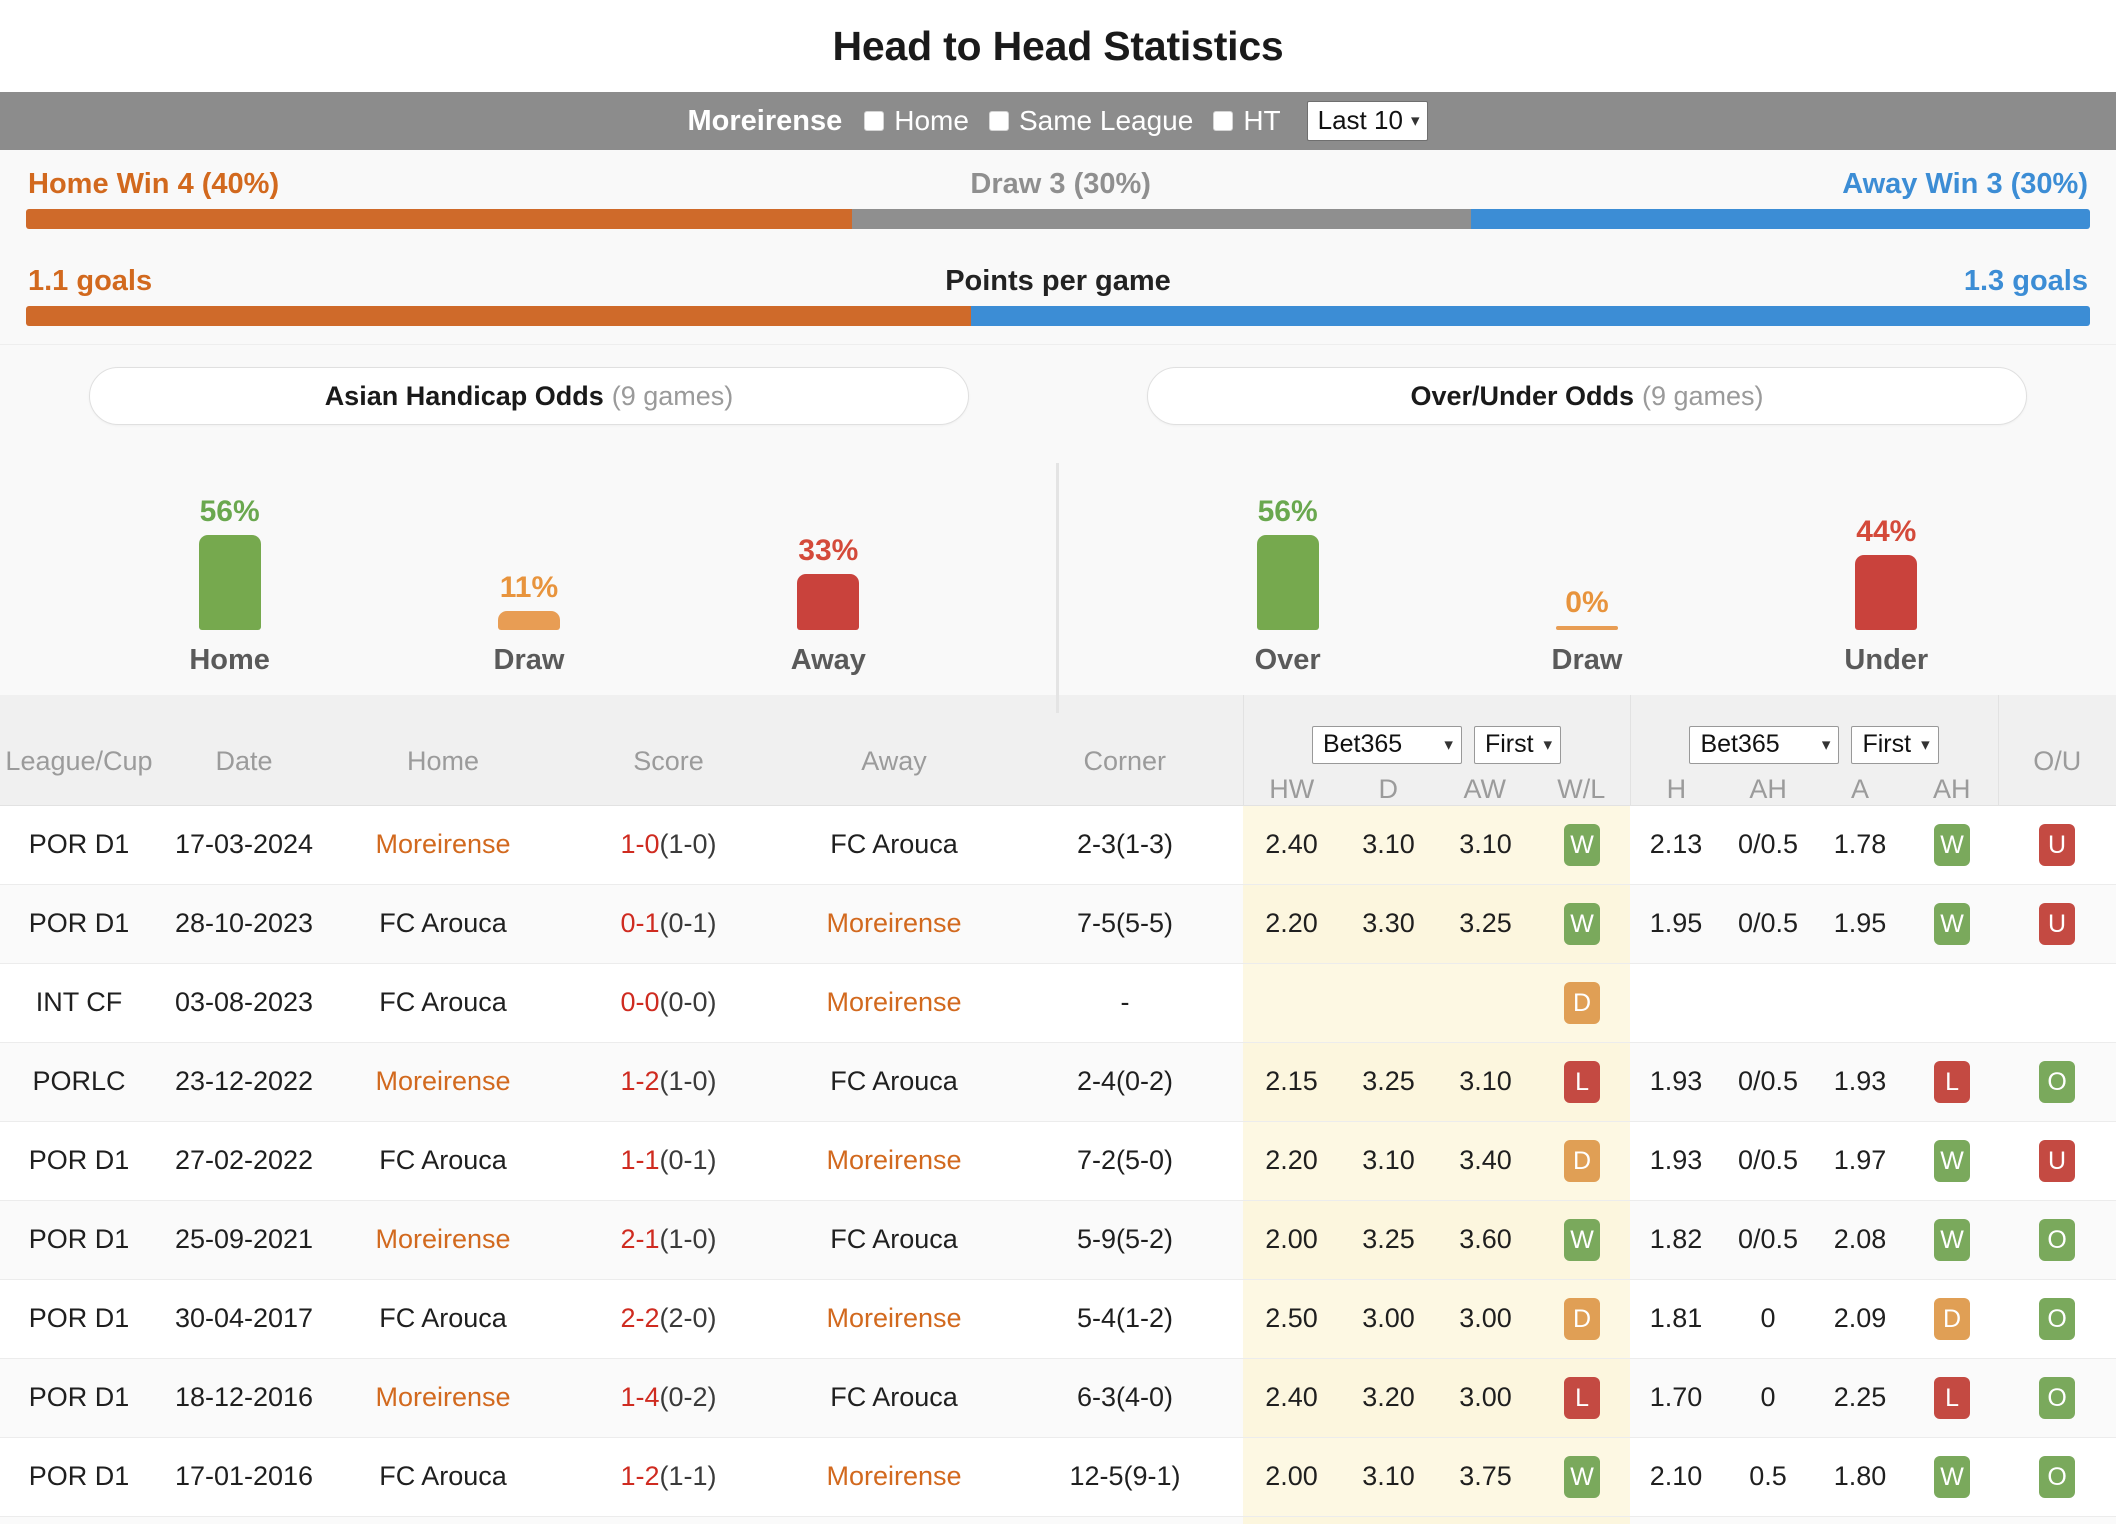  Describe the element at coordinates (1367, 121) in the screenshot. I see `range-select: Last 10 ▾` at that location.